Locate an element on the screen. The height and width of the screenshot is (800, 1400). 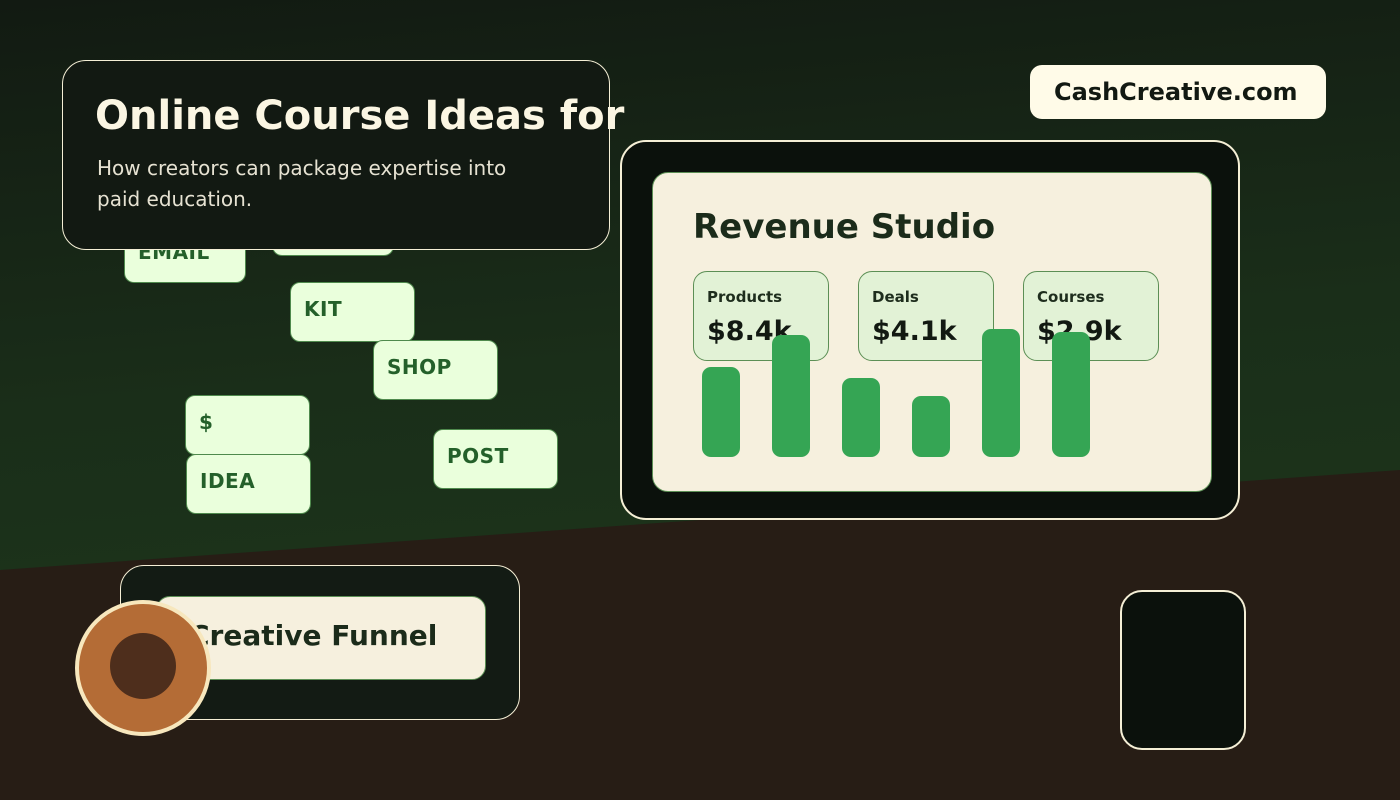
tag-post: POST is located at coordinates (495, 459).